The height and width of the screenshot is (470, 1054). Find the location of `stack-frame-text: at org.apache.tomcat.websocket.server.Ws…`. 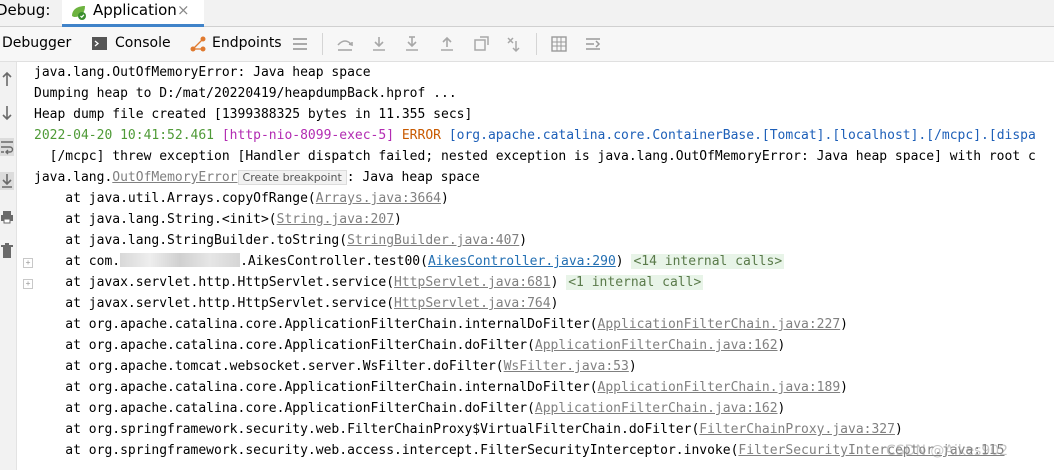

stack-frame-text: at org.apache.tomcat.websocket.server.Ws… is located at coordinates (269, 366).